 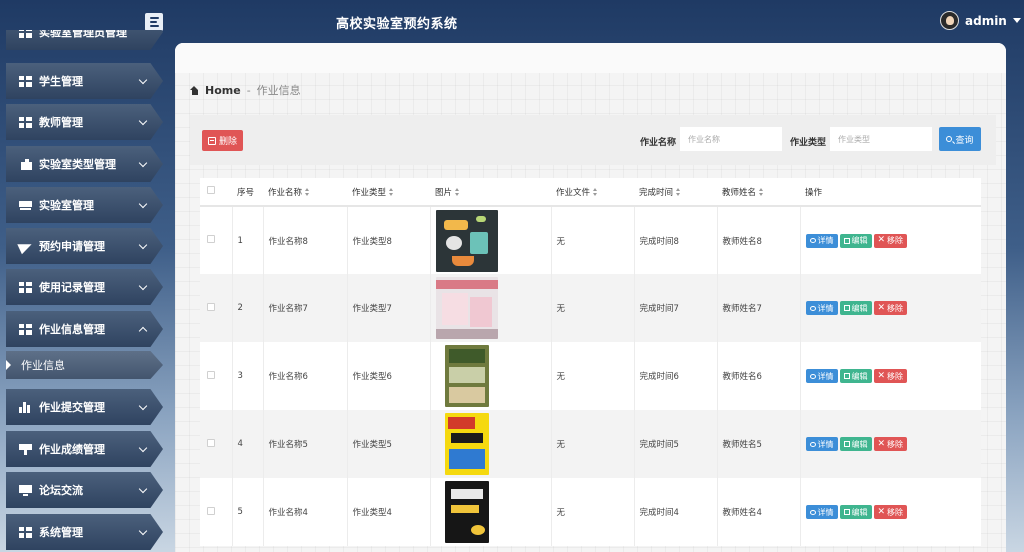 I want to click on sidebar-item-lab-admin: 实验室管理员管理, so click(x=84, y=40).